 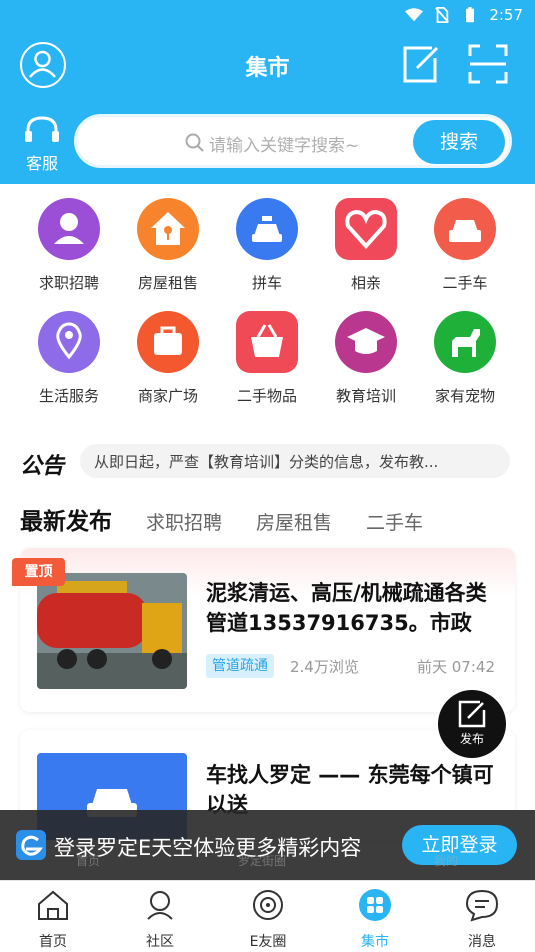 I want to click on login-banner: 登录罗定E天空体验更多精彩内容 立即登录, so click(x=267, y=845).